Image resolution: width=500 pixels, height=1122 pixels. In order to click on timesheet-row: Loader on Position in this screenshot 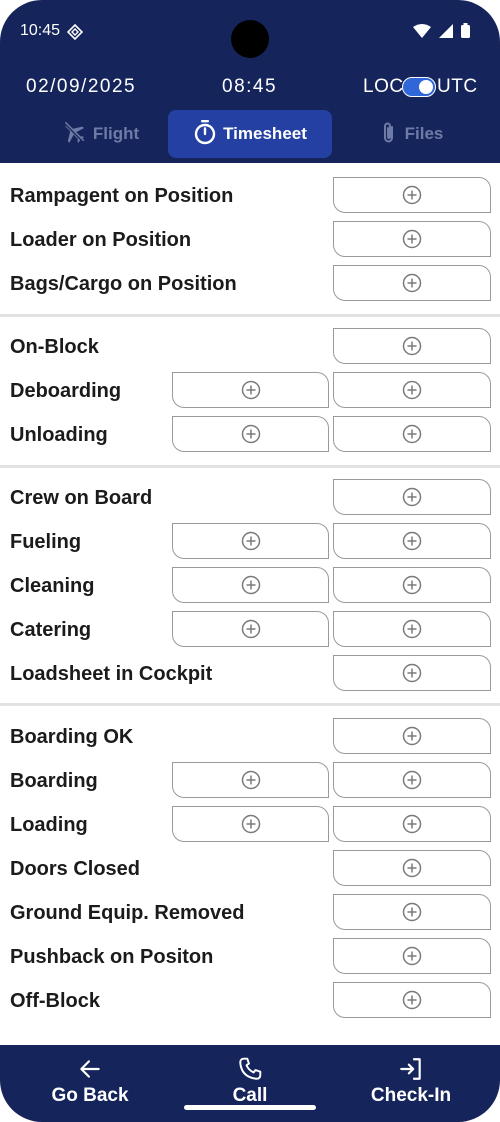, I will do `click(250, 239)`.